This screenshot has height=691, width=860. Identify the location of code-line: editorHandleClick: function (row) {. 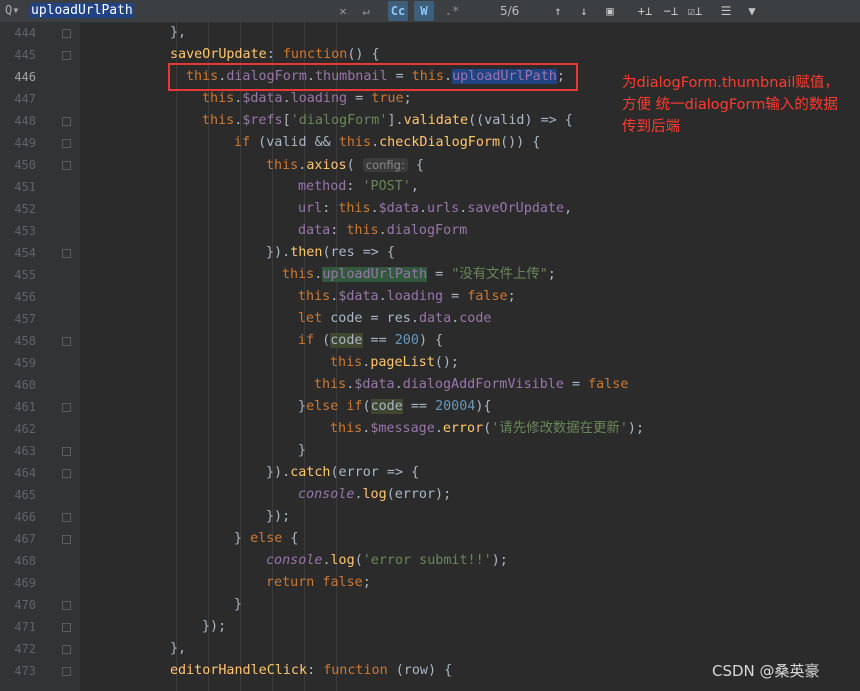
(311, 671).